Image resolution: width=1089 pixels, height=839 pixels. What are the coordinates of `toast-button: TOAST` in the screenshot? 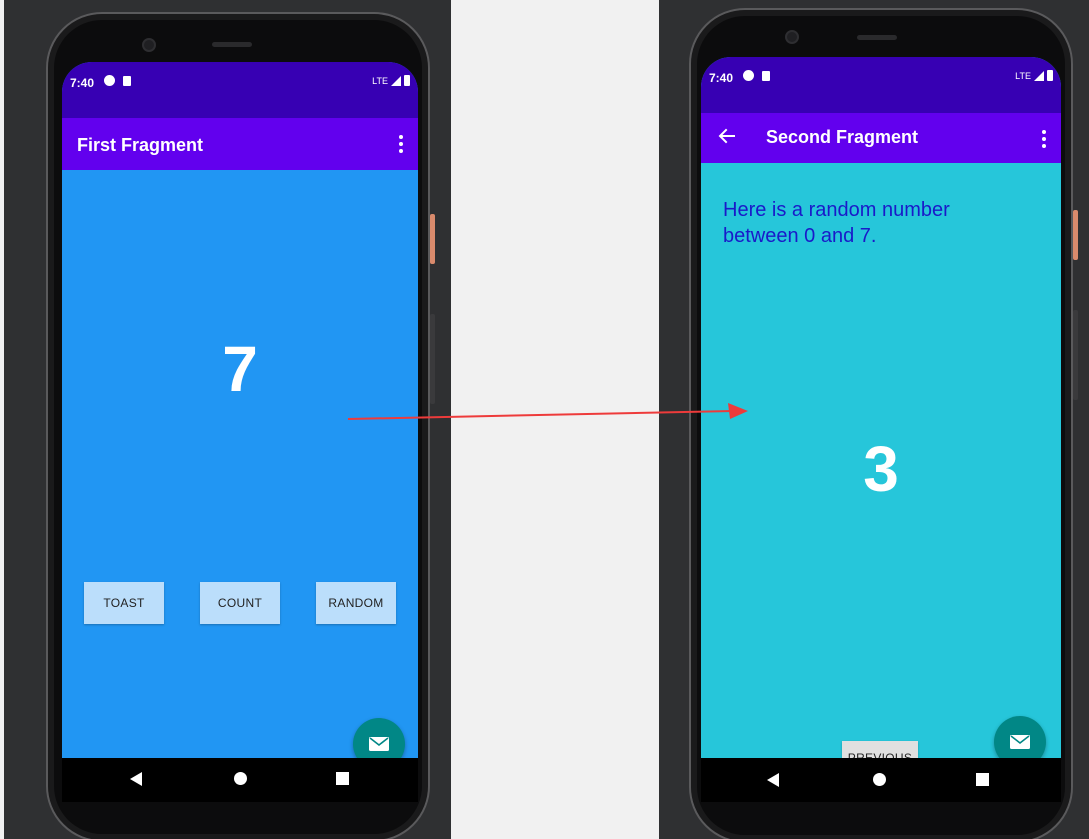 It's located at (124, 603).